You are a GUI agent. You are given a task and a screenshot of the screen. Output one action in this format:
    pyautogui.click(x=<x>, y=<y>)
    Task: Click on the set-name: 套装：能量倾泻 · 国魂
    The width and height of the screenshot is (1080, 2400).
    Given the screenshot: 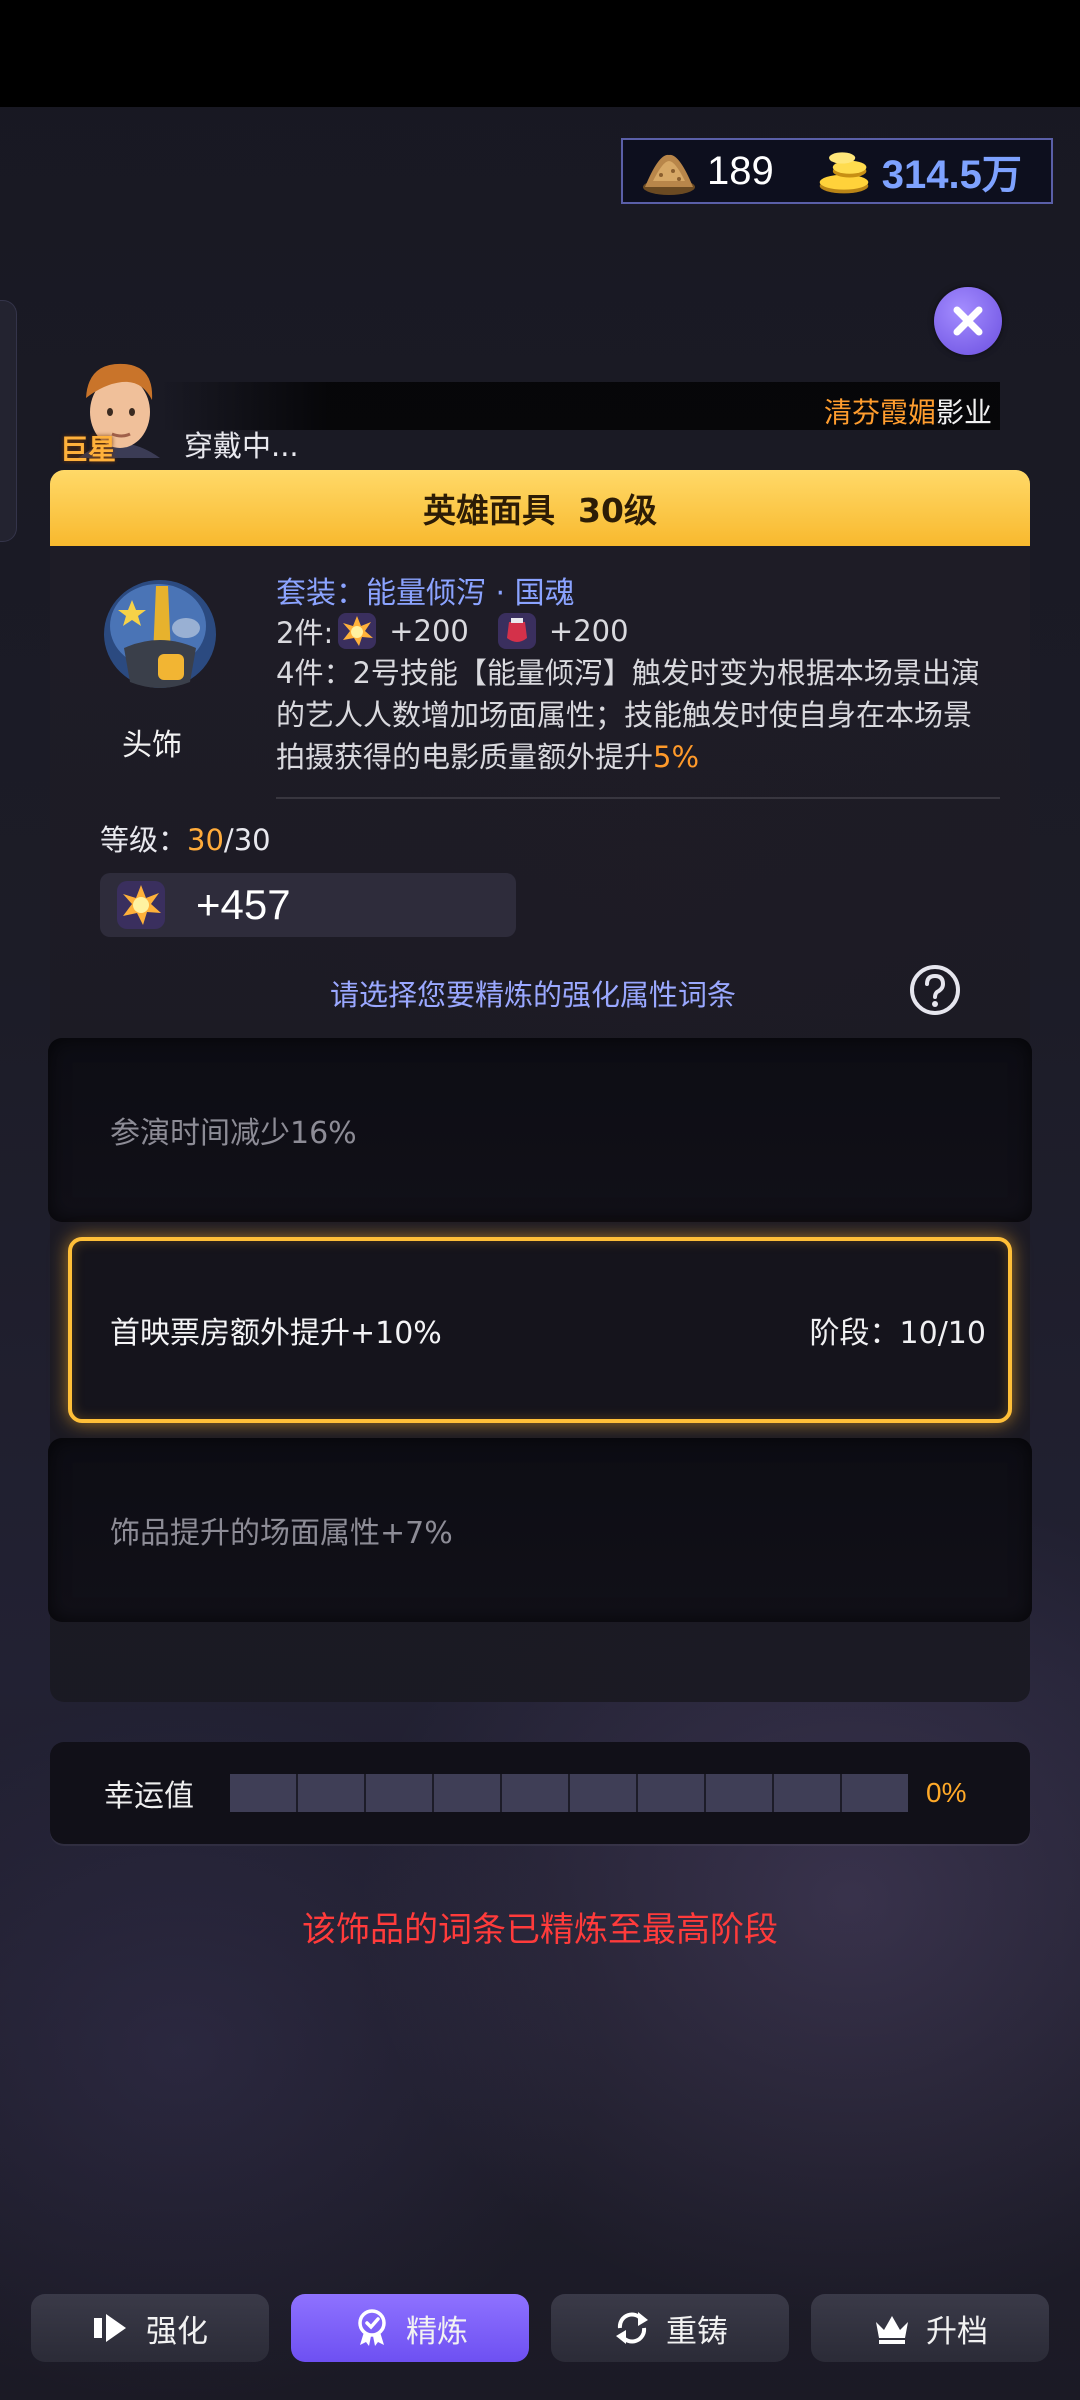 What is the action you would take?
    pyautogui.click(x=425, y=593)
    